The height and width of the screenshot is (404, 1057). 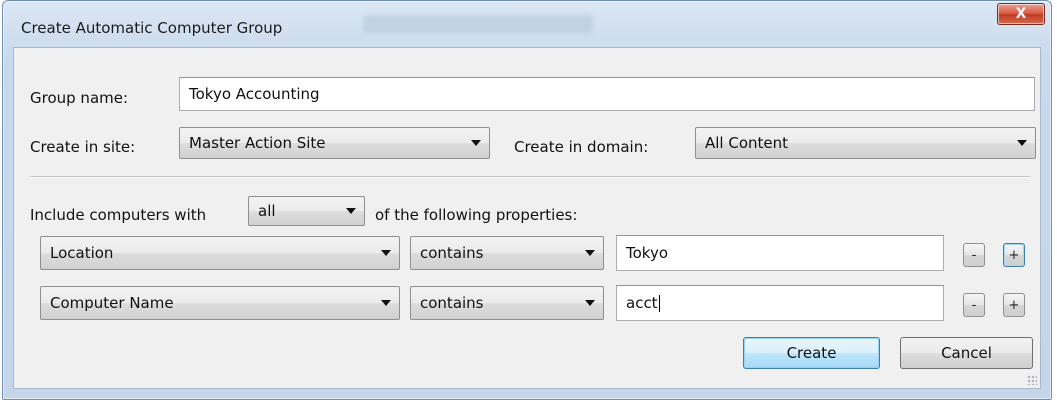 I want to click on rule-property-dropdown: Computer Name, so click(x=220, y=303).